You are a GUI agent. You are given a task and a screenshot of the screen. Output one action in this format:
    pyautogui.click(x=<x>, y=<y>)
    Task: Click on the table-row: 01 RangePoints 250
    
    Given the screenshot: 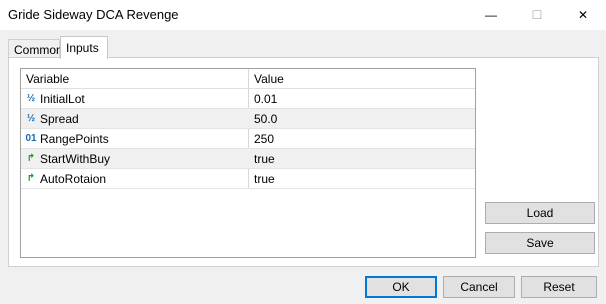 What is the action you would take?
    pyautogui.click(x=248, y=139)
    